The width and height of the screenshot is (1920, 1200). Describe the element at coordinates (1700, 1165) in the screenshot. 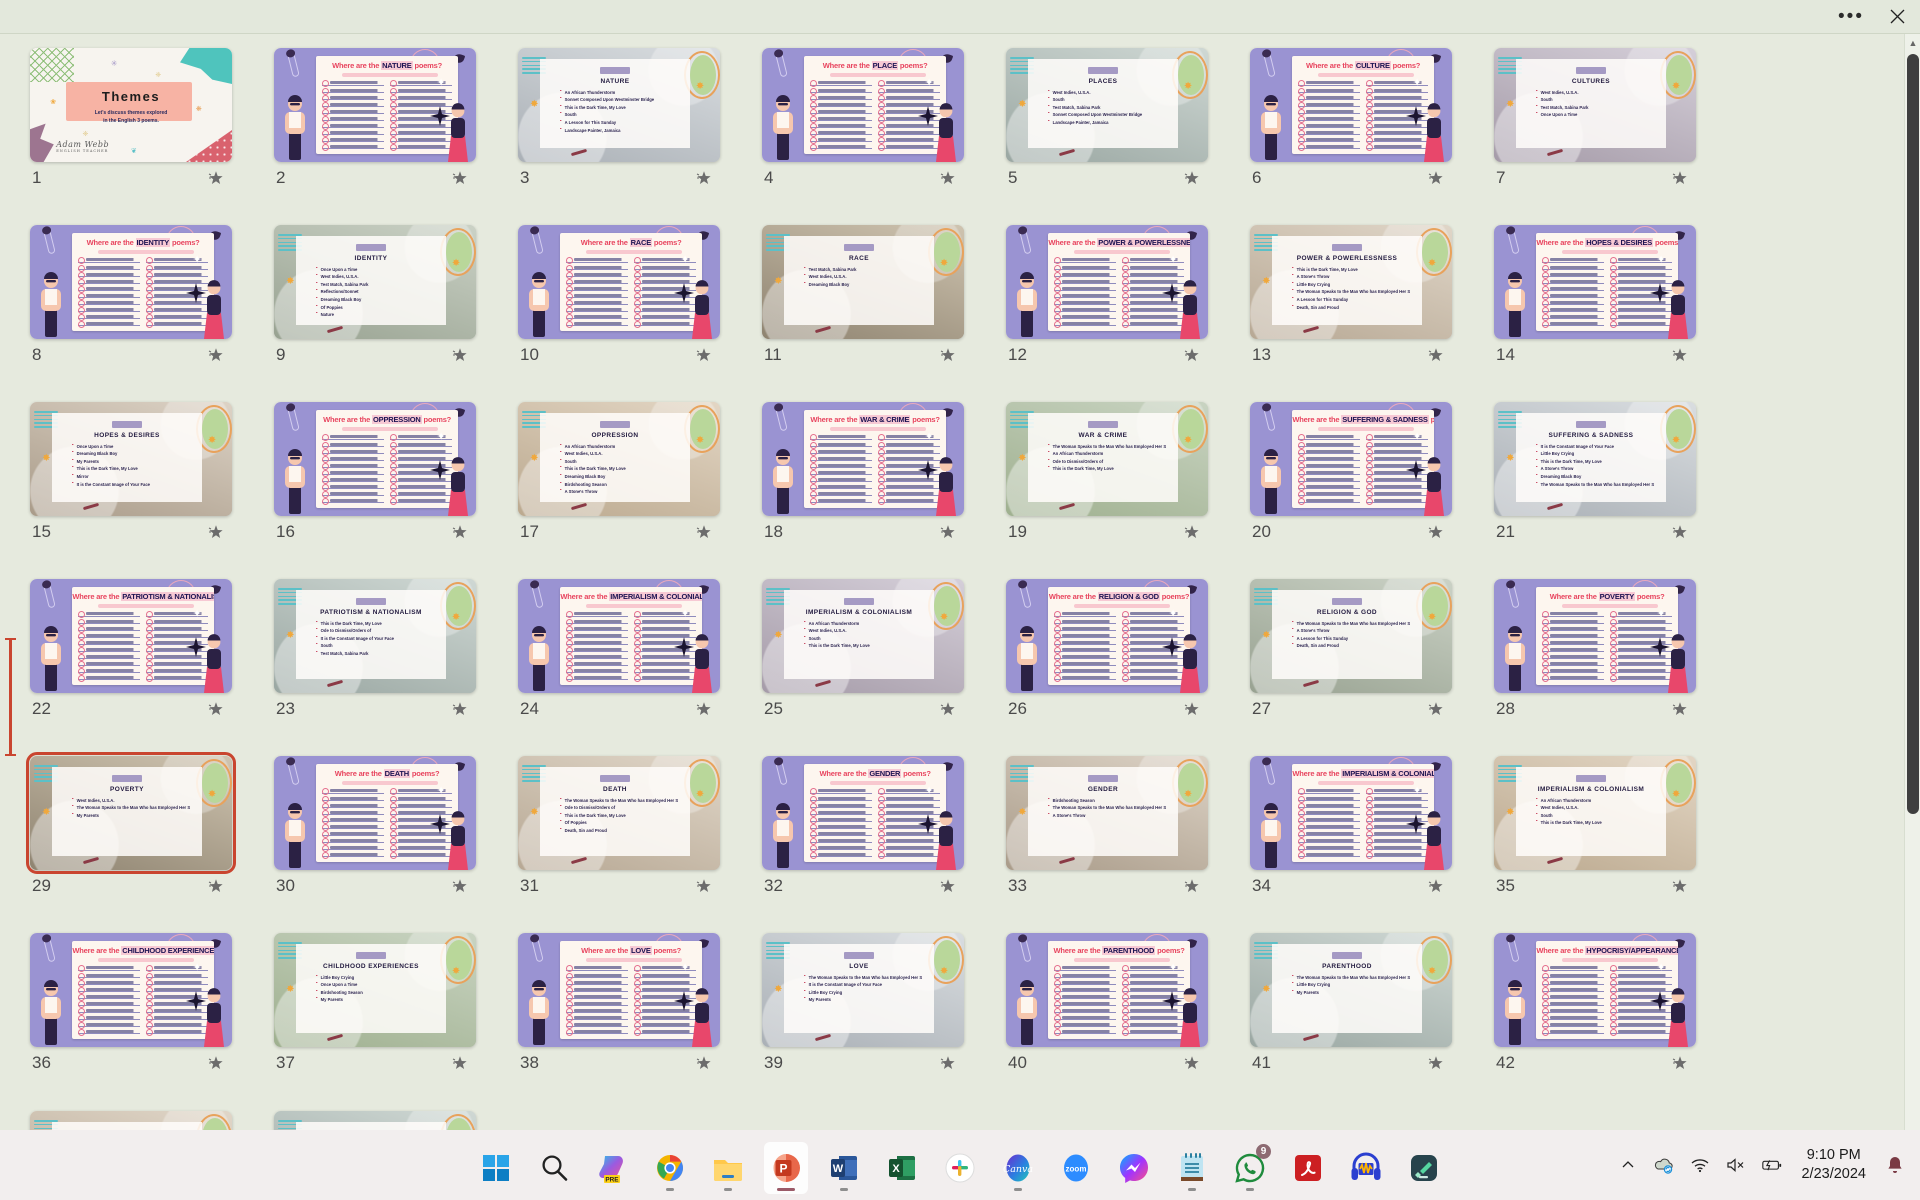

I see `wifi-icon` at that location.